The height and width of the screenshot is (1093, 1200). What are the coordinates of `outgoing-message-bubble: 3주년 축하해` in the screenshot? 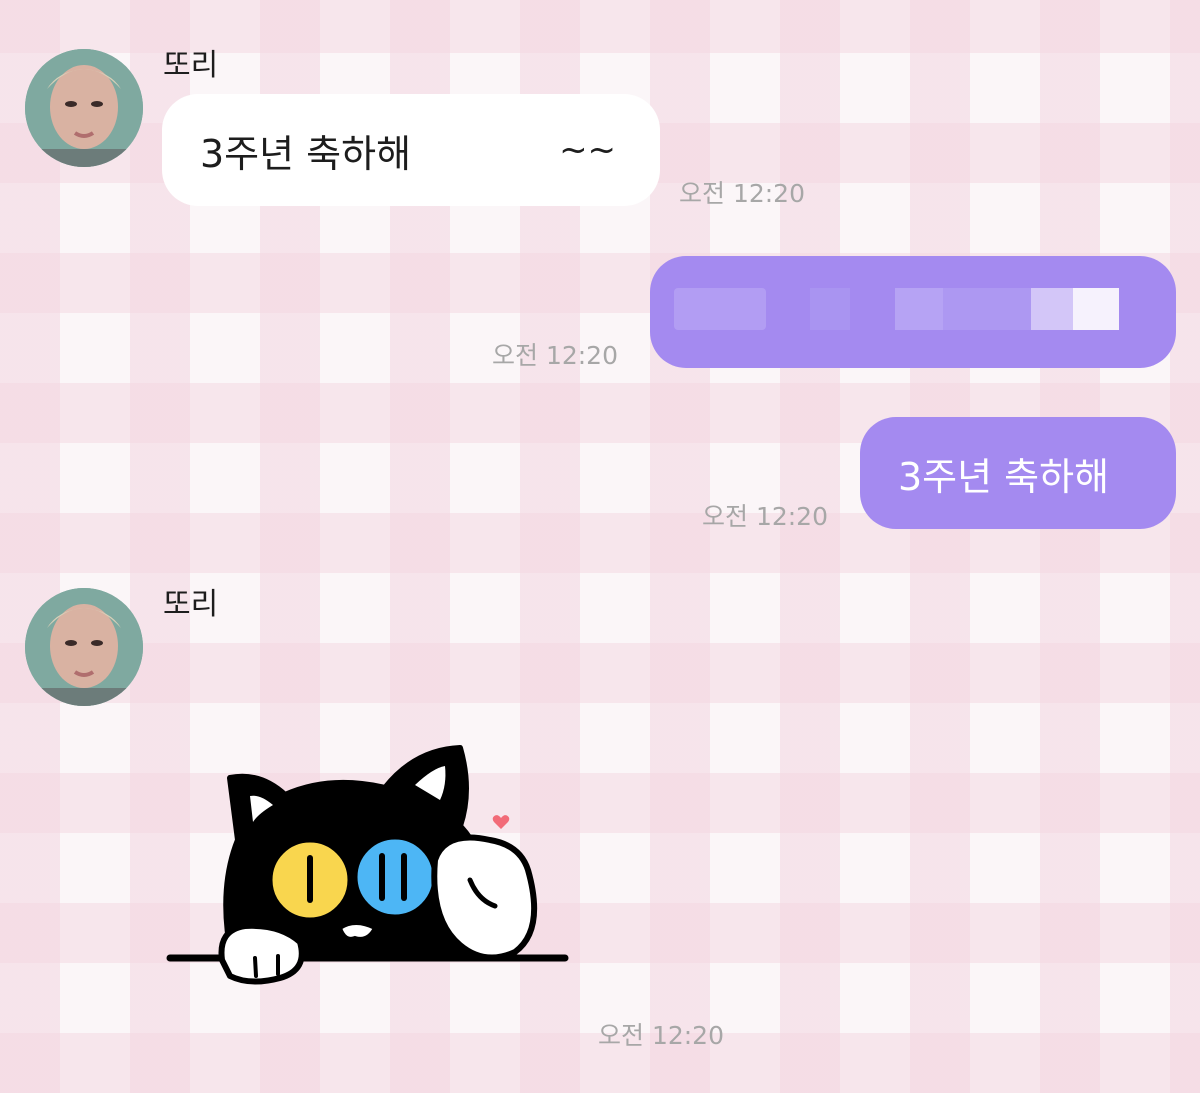 It's located at (1018, 473).